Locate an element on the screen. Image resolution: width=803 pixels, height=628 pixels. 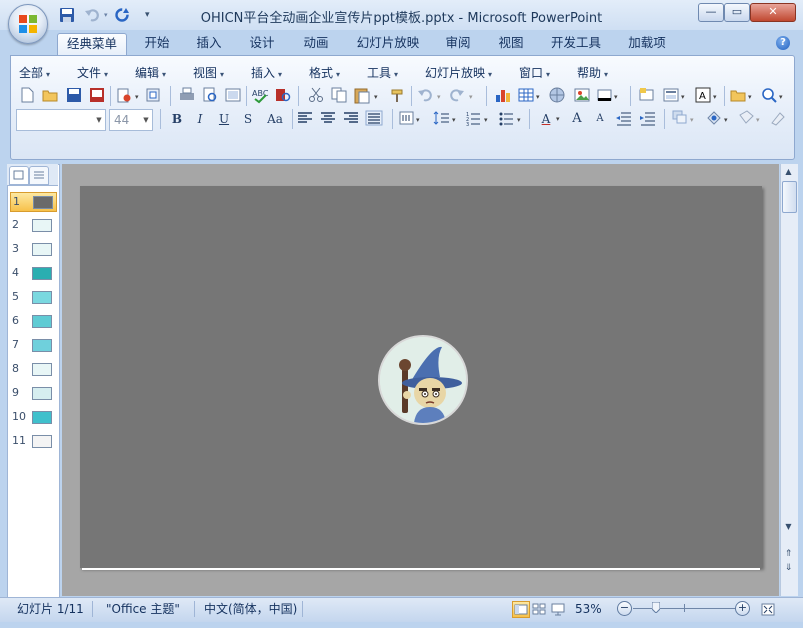
permissions-icon: ▾ is located at coordinates (129, 96).